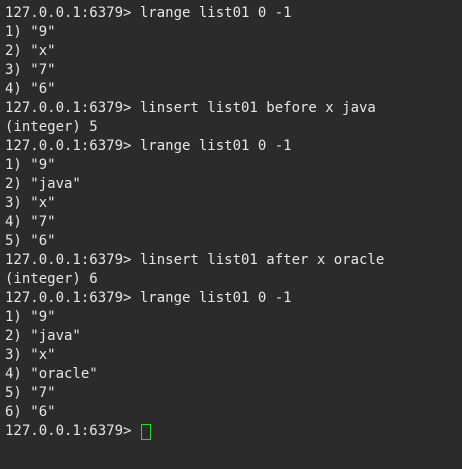 The width and height of the screenshot is (462, 469). Describe the element at coordinates (30, 393) in the screenshot. I see `terminal-line: 5) "7"` at that location.